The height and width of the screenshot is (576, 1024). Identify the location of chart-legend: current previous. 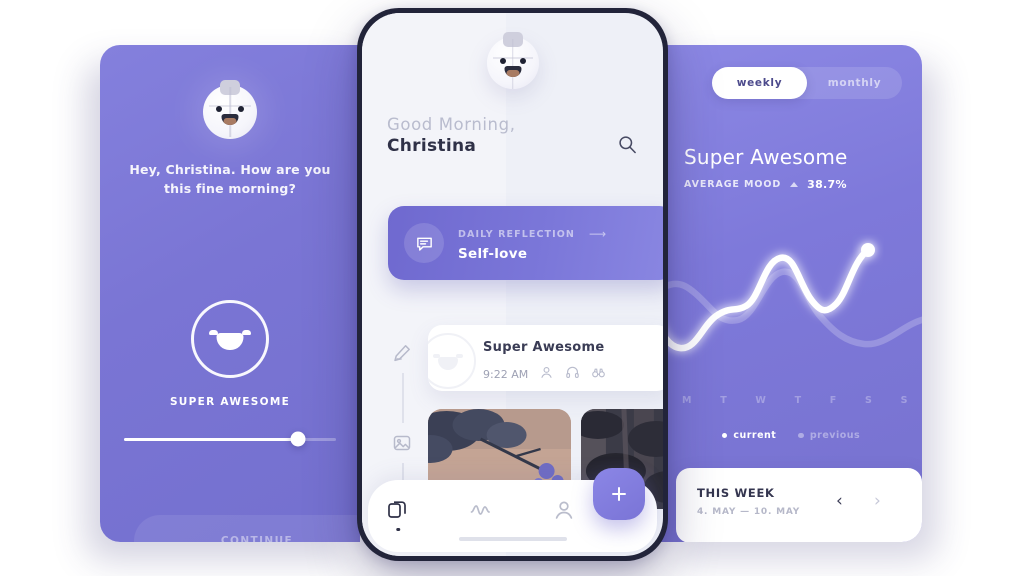
(791, 435).